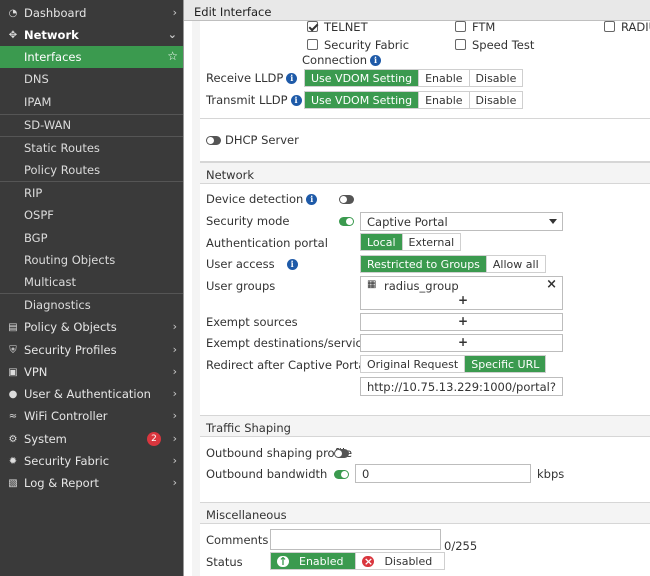 This screenshot has width=650, height=576. I want to click on security-fabric-checkbox, so click(312, 44).